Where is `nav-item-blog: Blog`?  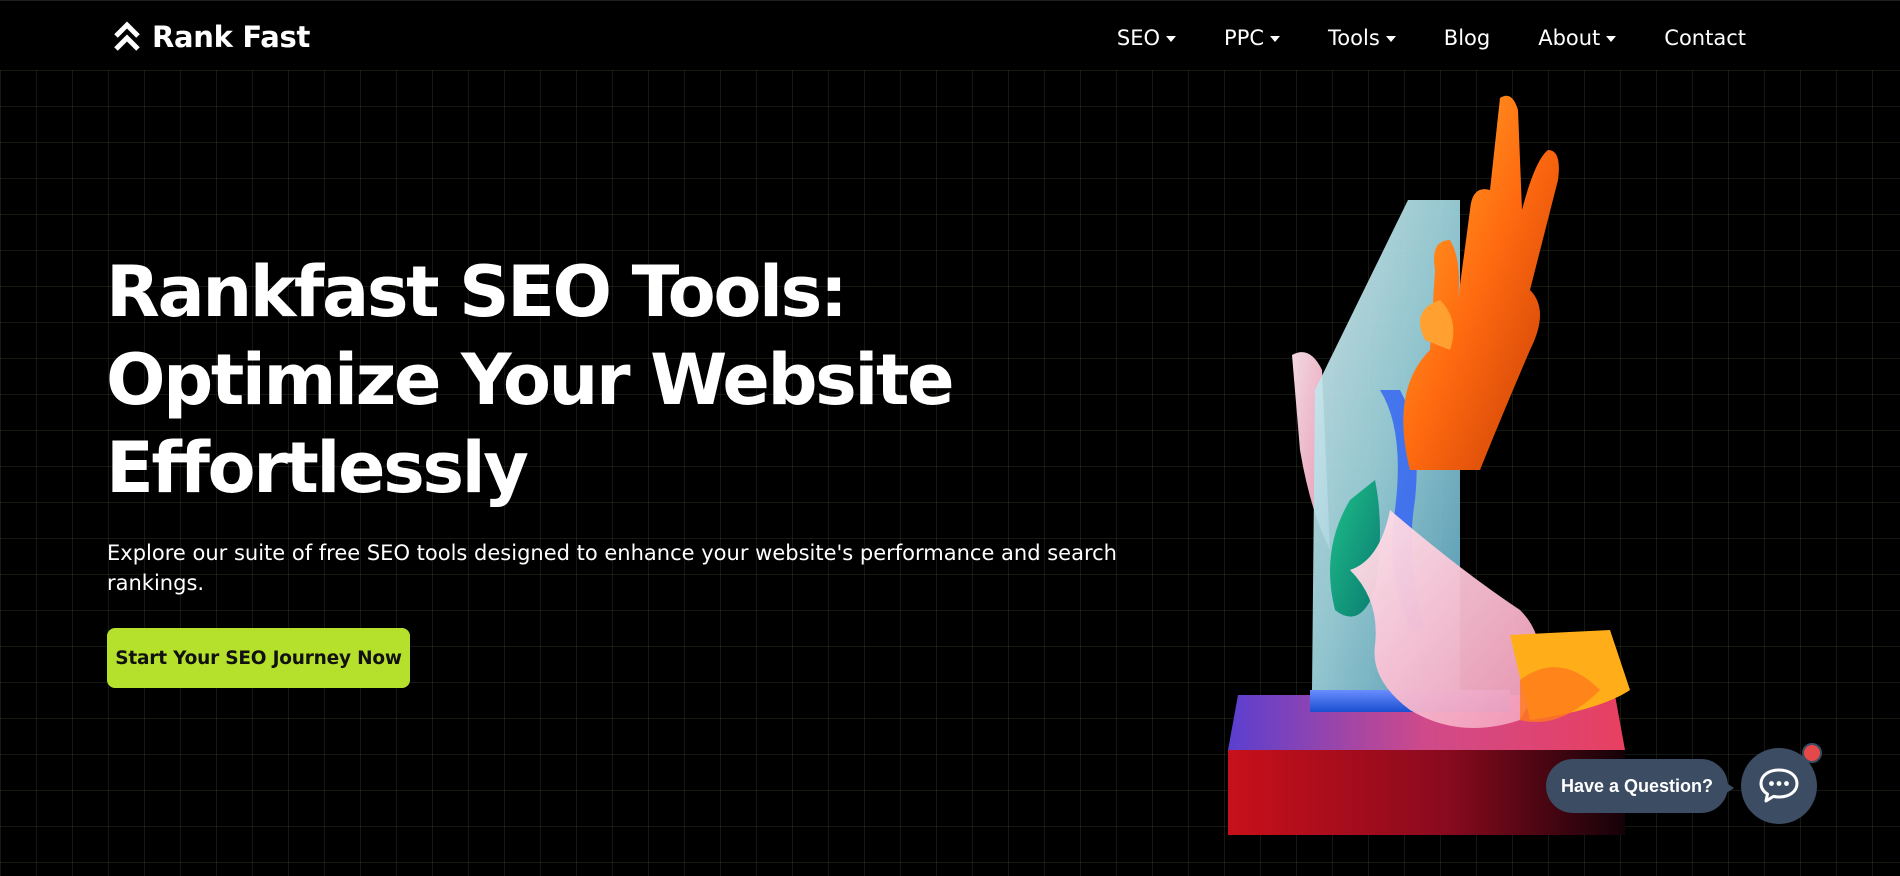
nav-item-blog: Blog is located at coordinates (1467, 38).